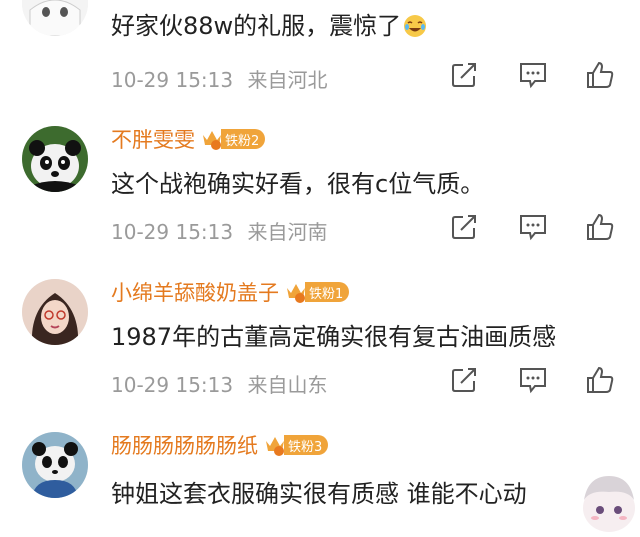 The image size is (640, 537). Describe the element at coordinates (195, 292) in the screenshot. I see `username: 小绵羊舔酸奶盖子` at that location.